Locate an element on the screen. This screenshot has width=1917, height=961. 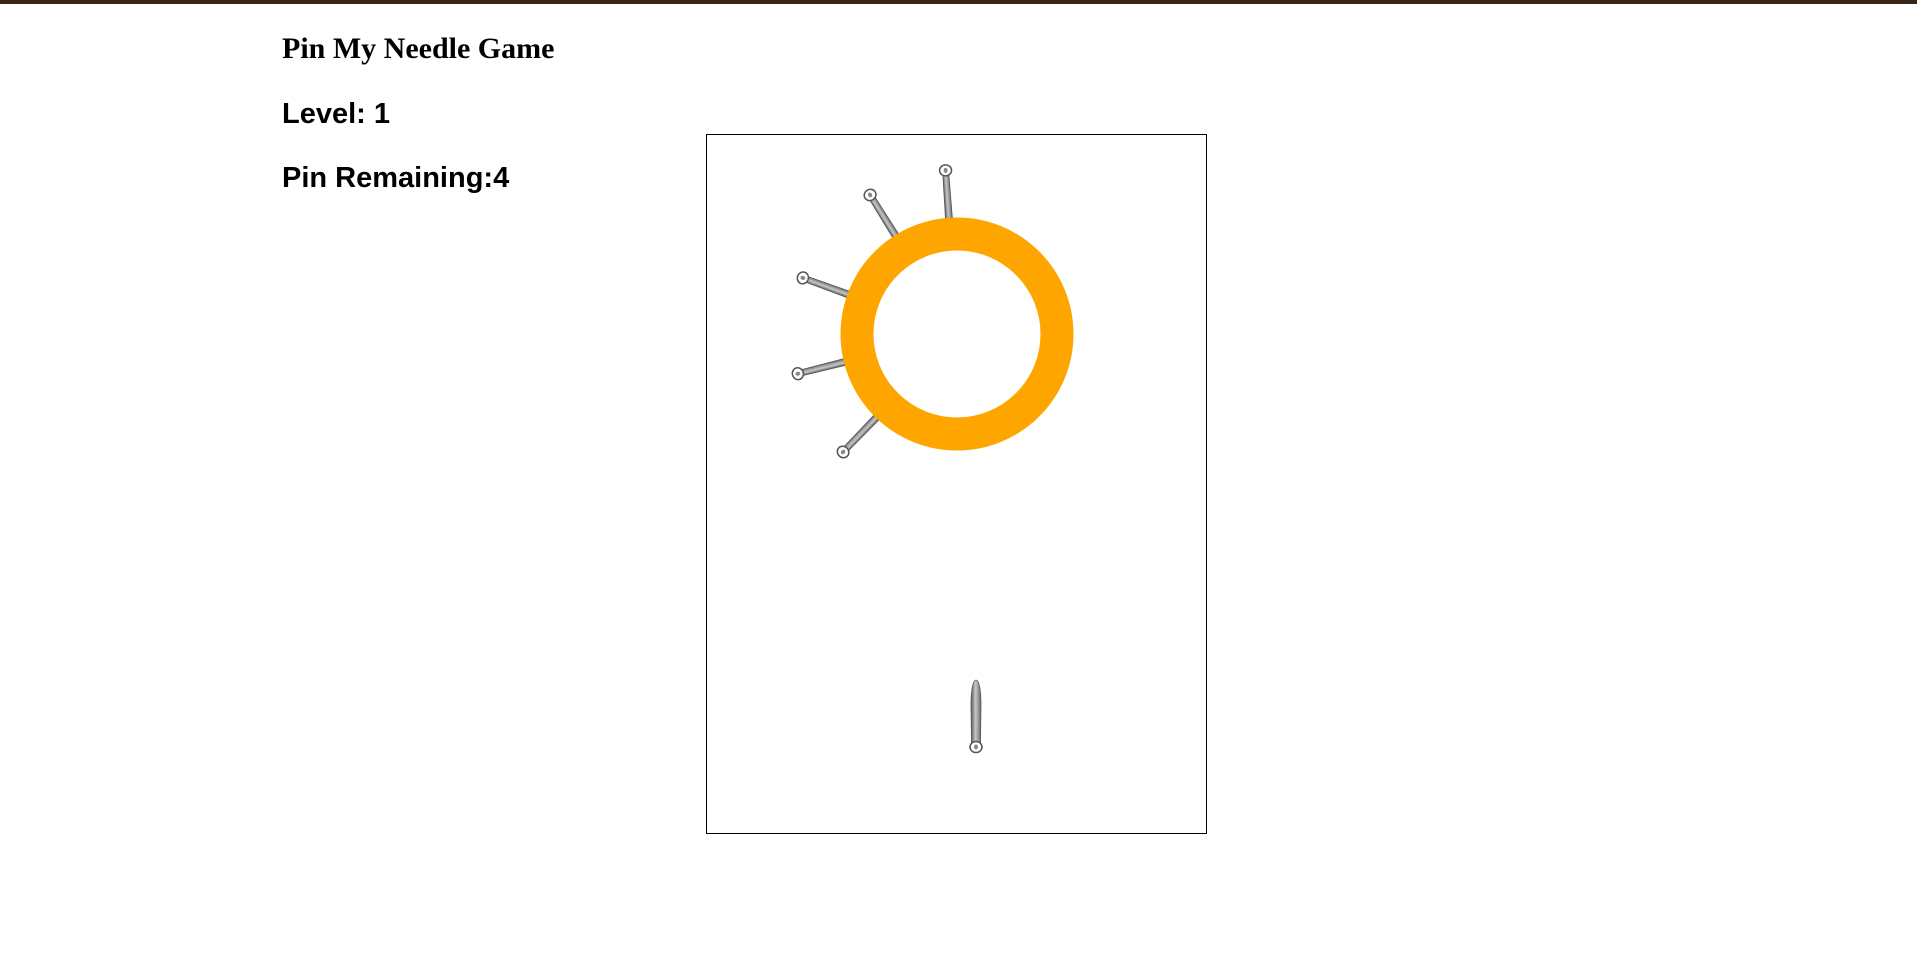
pins-remaining-display: Pin Remaining:4 is located at coordinates (395, 178).